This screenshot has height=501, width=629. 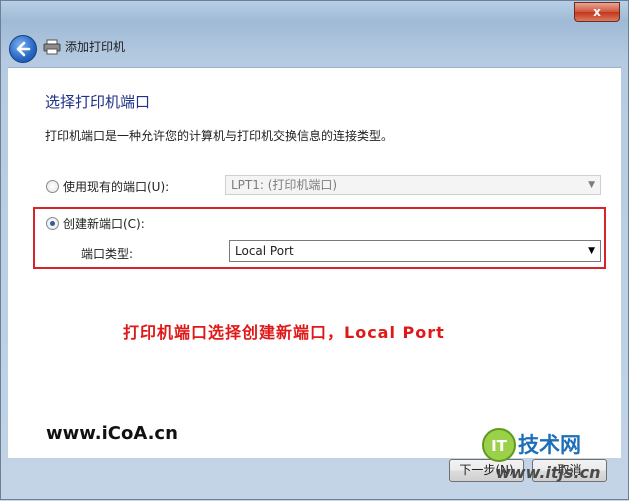 What do you see at coordinates (549, 445) in the screenshot?
I see `logo-text: 技术网` at bounding box center [549, 445].